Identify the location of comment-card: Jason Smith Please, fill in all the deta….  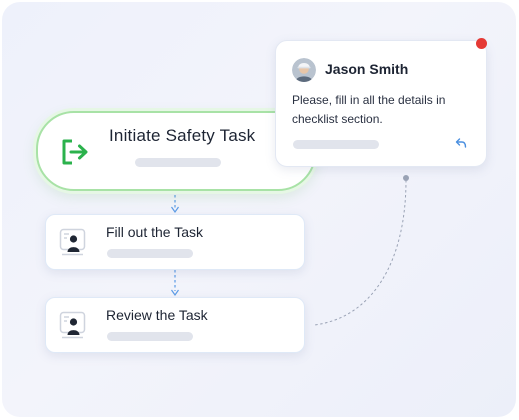
(381, 103).